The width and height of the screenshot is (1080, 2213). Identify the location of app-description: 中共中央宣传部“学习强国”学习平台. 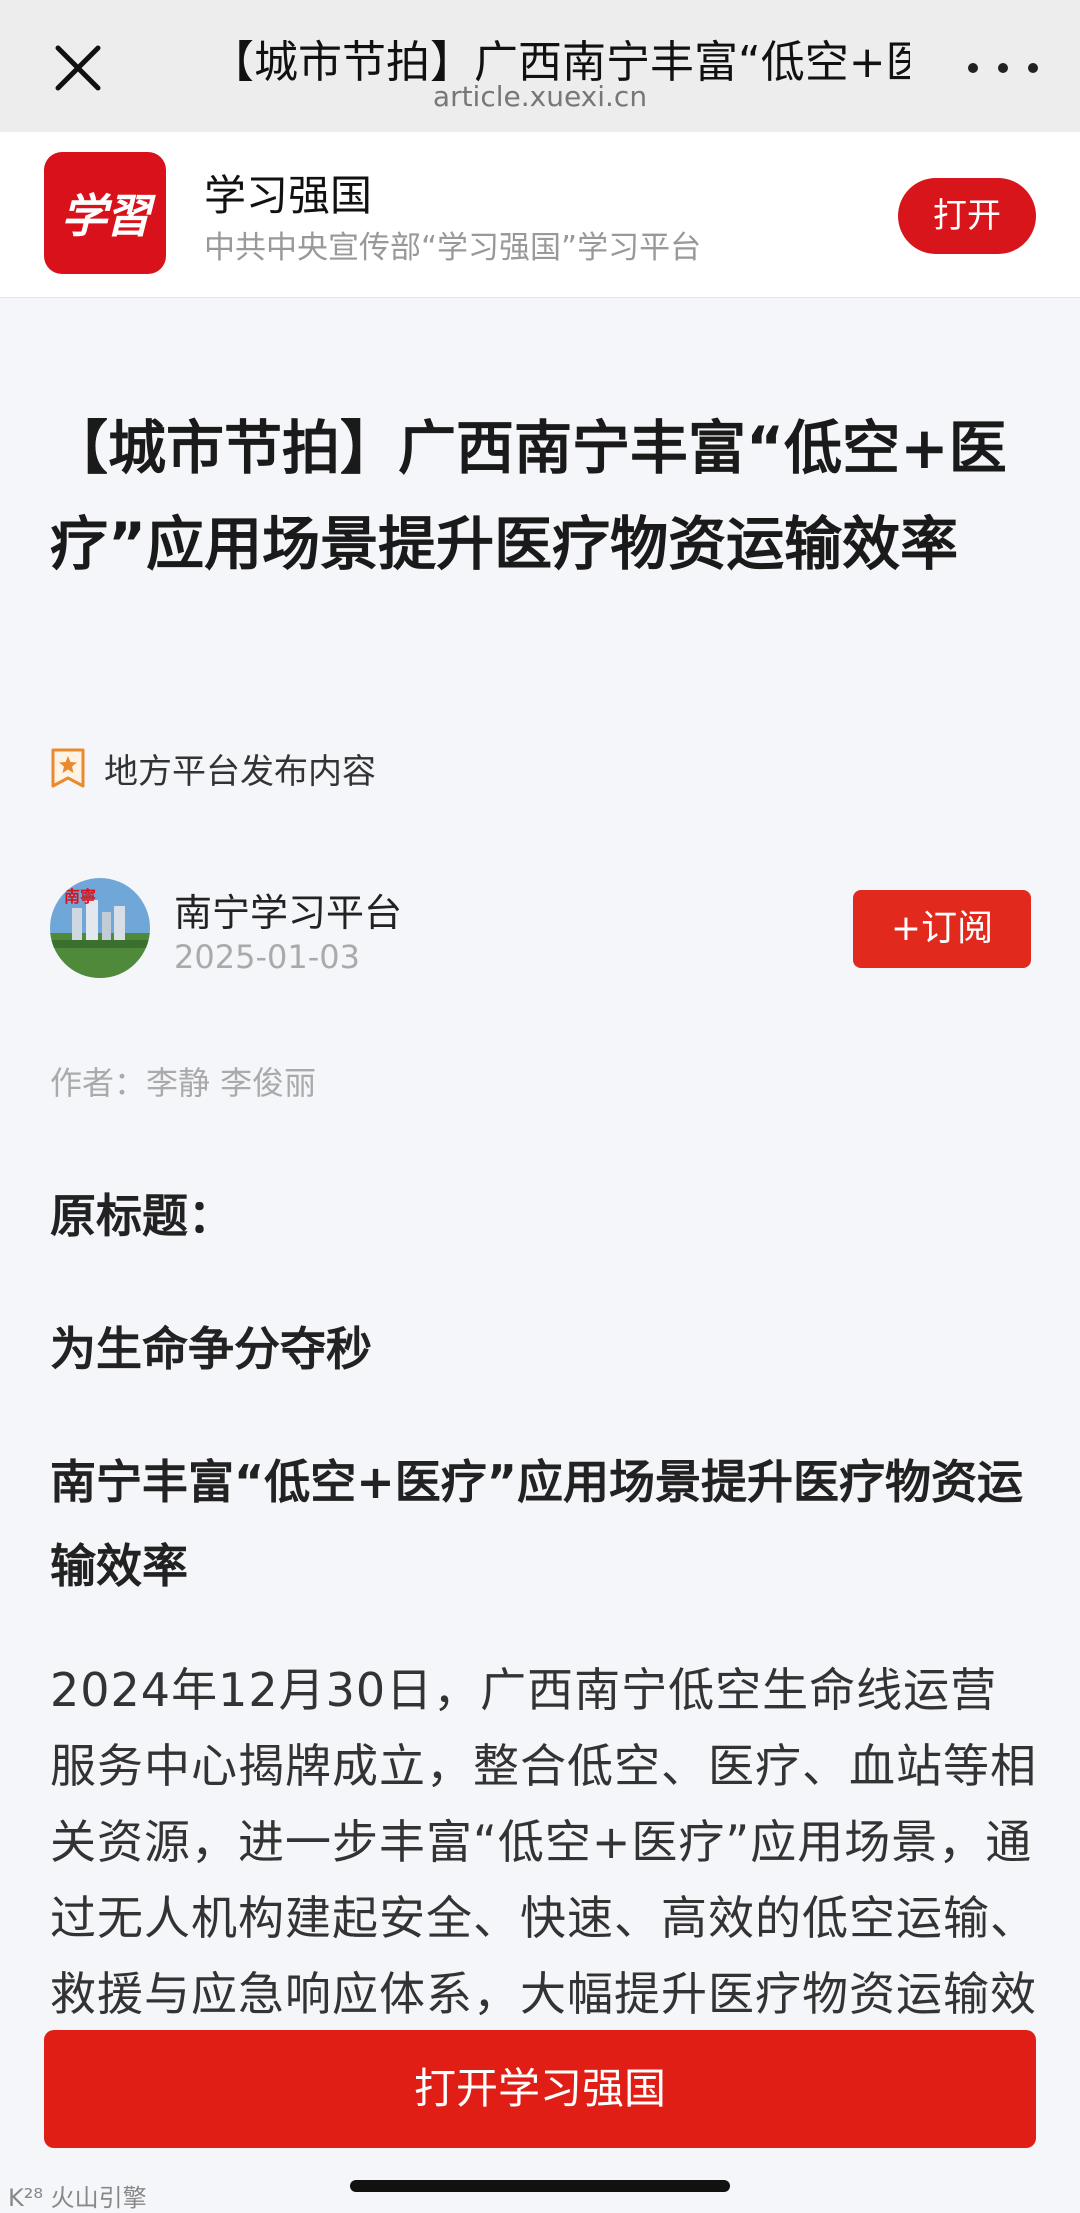
(453, 248).